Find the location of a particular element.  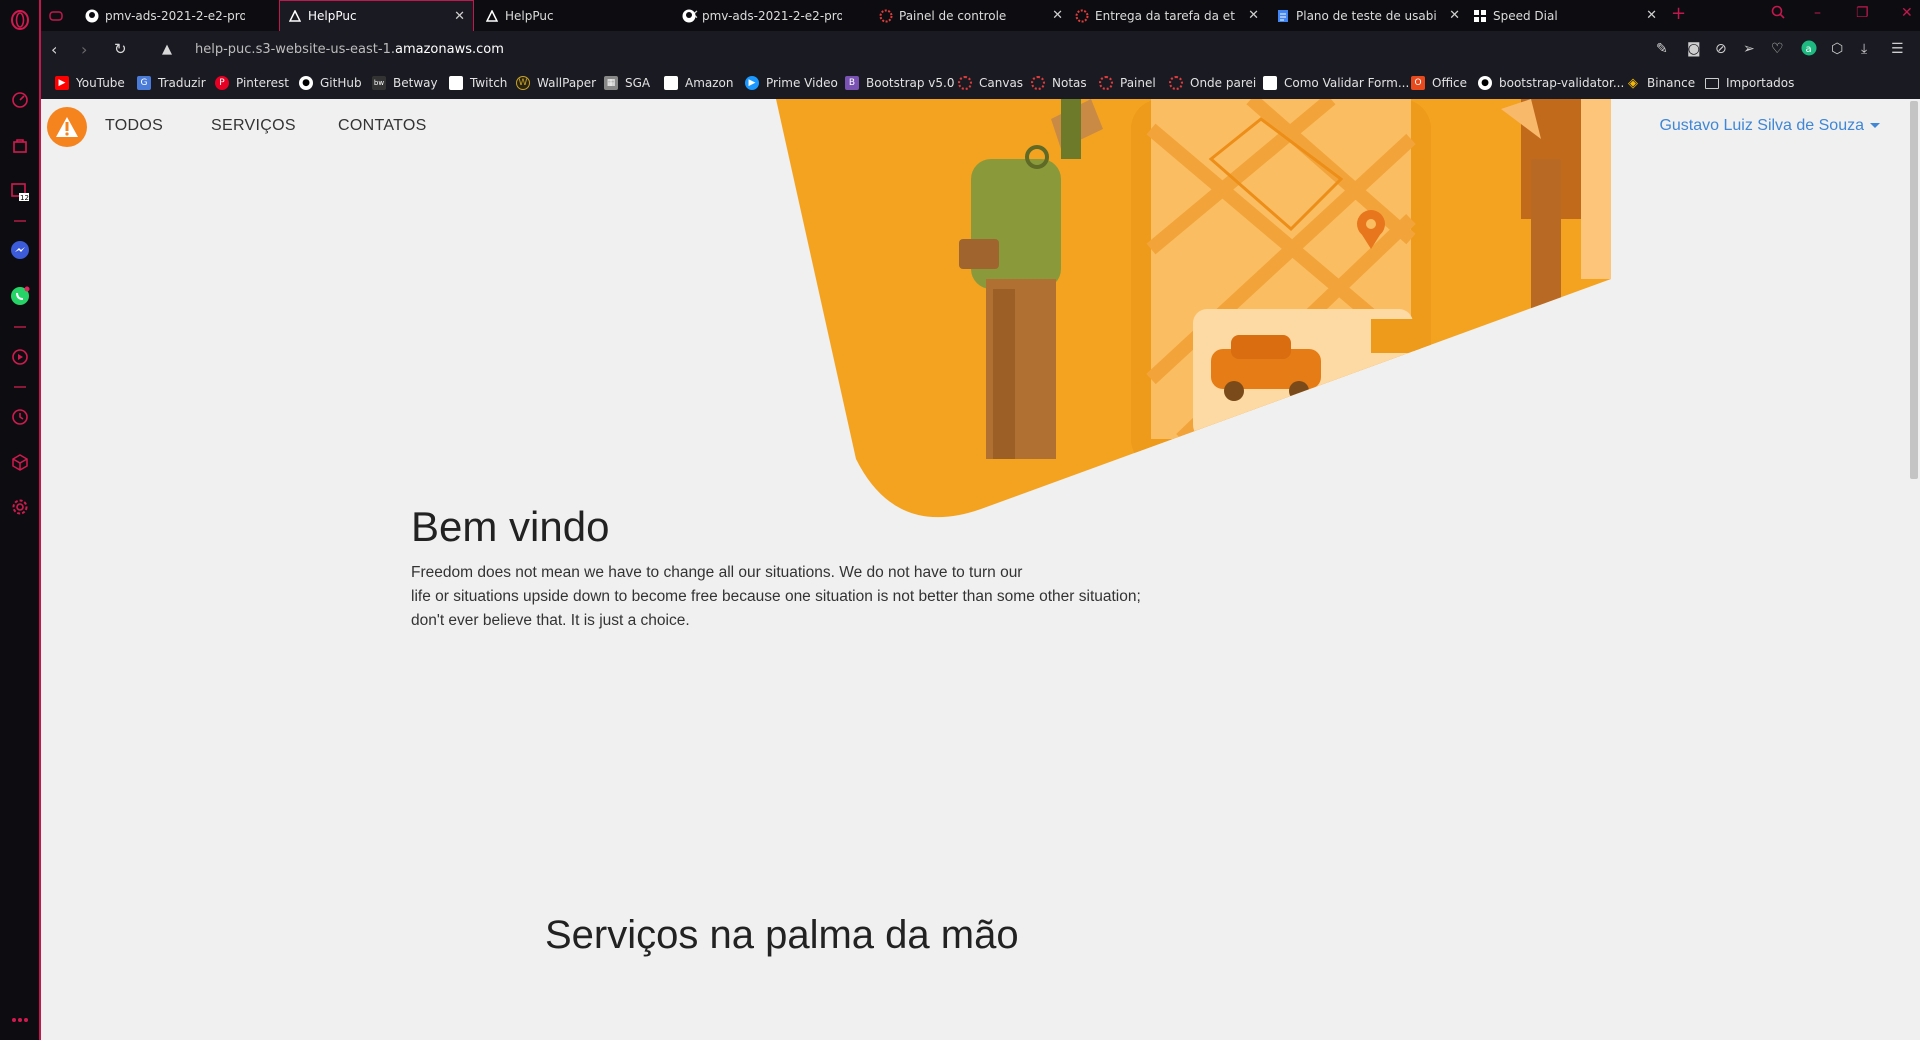

warning-icon: ▲ is located at coordinates (167, 49).